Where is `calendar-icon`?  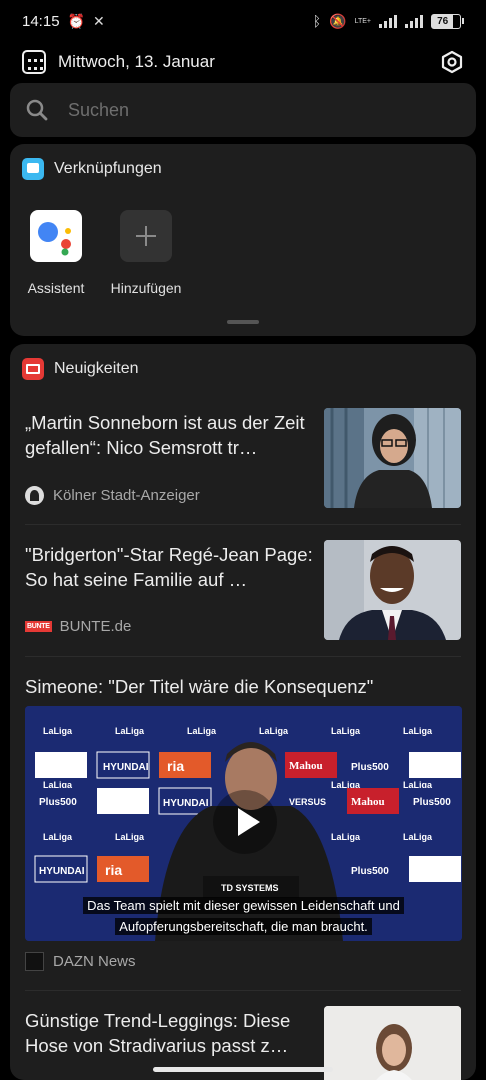
calendar-icon is located at coordinates (34, 62).